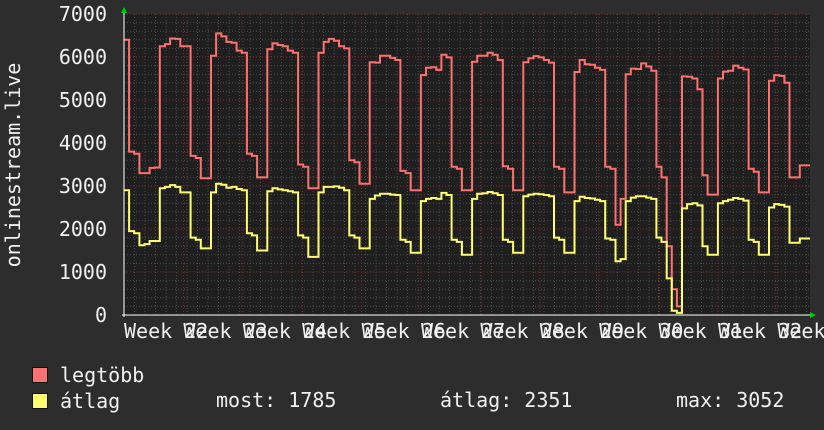  What do you see at coordinates (83, 272) in the screenshot?
I see `y-tick-label: 1000` at bounding box center [83, 272].